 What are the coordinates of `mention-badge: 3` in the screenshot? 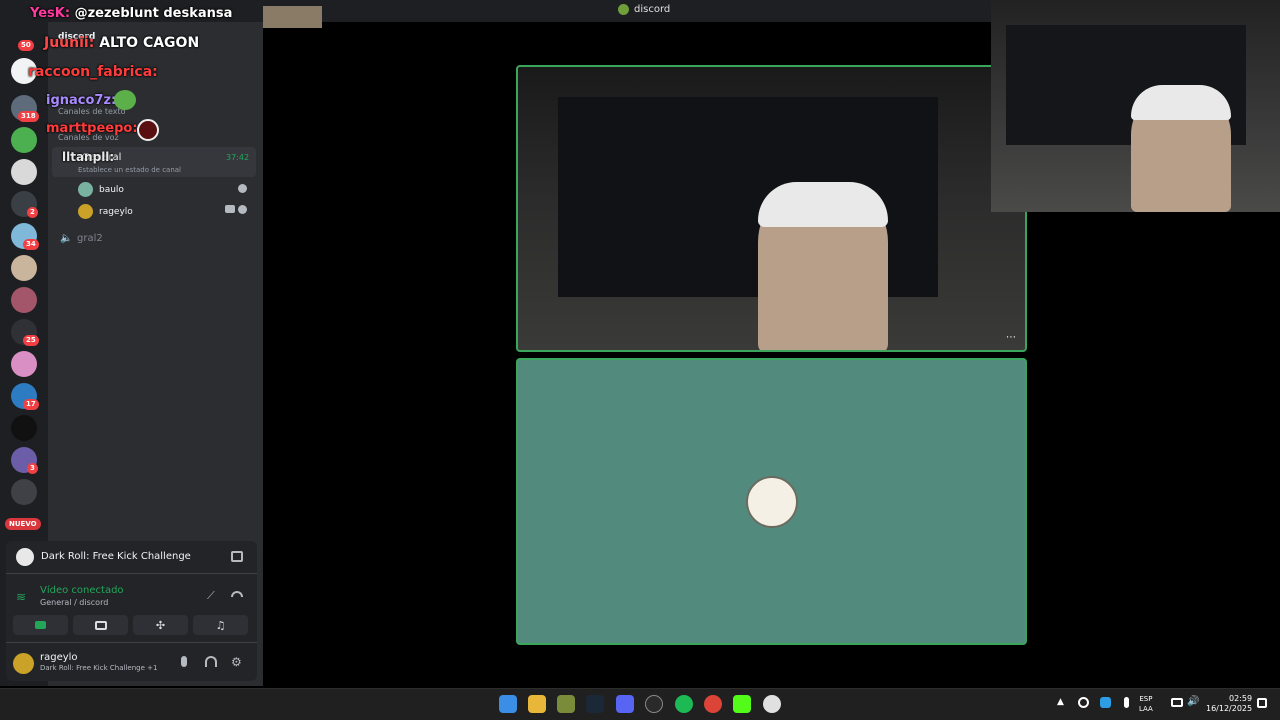 It's located at (32, 468).